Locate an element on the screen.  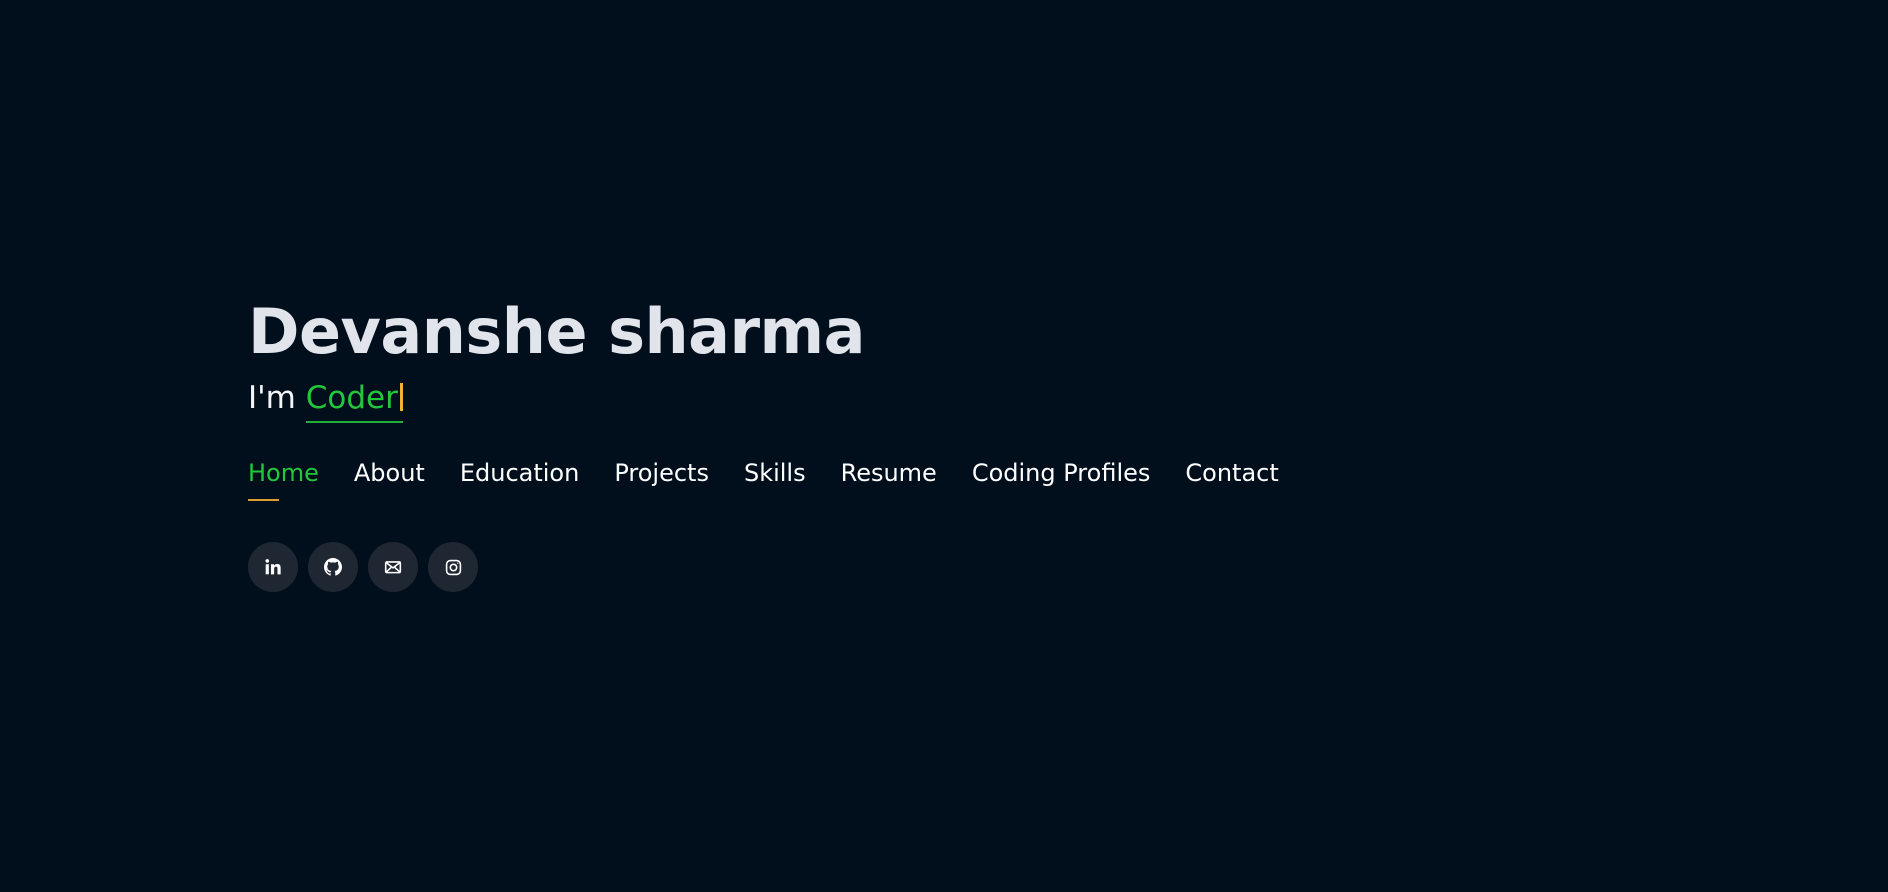
nav-item-about: About is located at coordinates (389, 476).